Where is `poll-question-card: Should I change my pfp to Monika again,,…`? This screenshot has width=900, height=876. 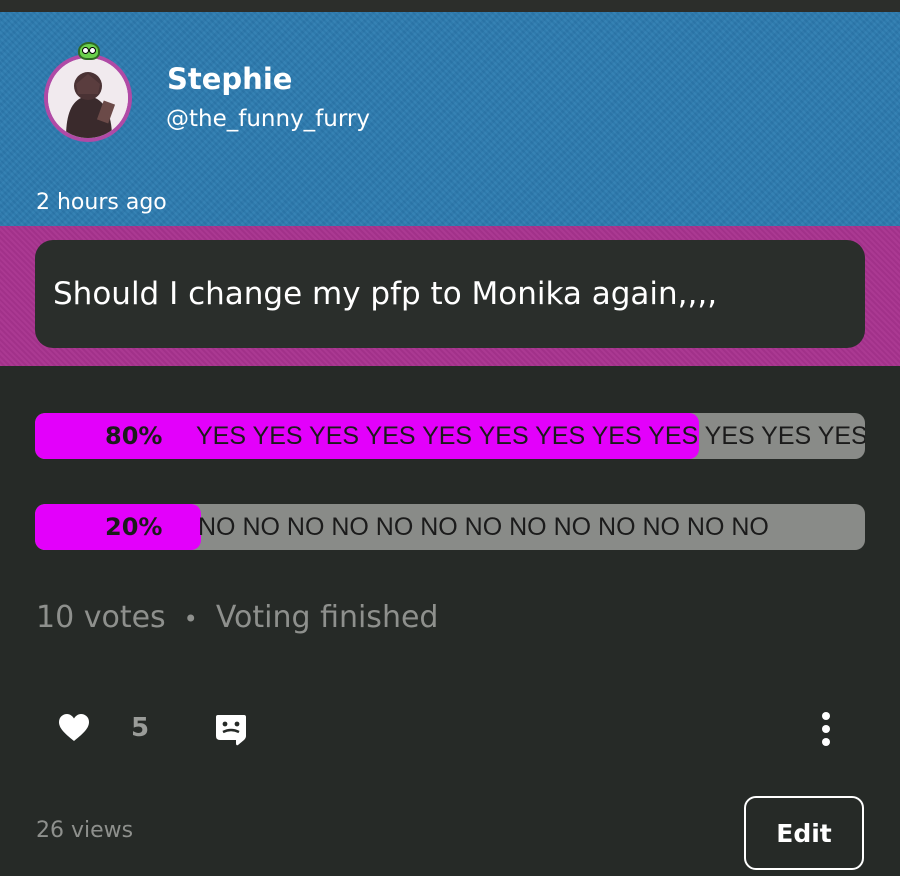
poll-question-card: Should I change my pfp to Monika again,,… is located at coordinates (450, 294).